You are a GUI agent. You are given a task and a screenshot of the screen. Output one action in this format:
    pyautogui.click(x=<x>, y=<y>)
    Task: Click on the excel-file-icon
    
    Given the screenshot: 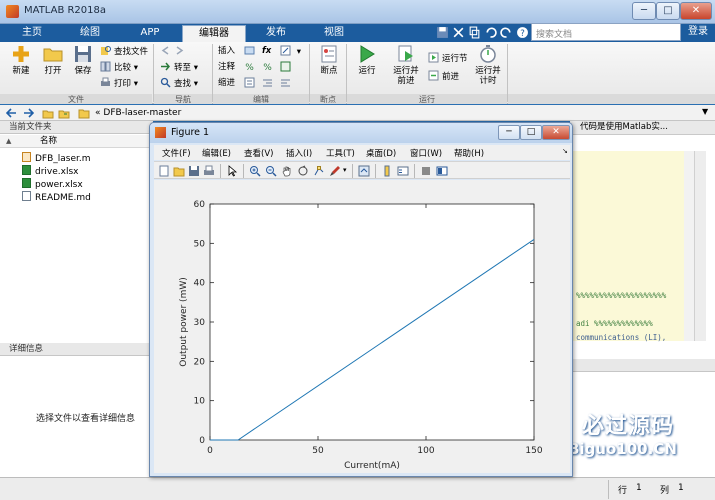 What is the action you would take?
    pyautogui.click(x=26, y=183)
    